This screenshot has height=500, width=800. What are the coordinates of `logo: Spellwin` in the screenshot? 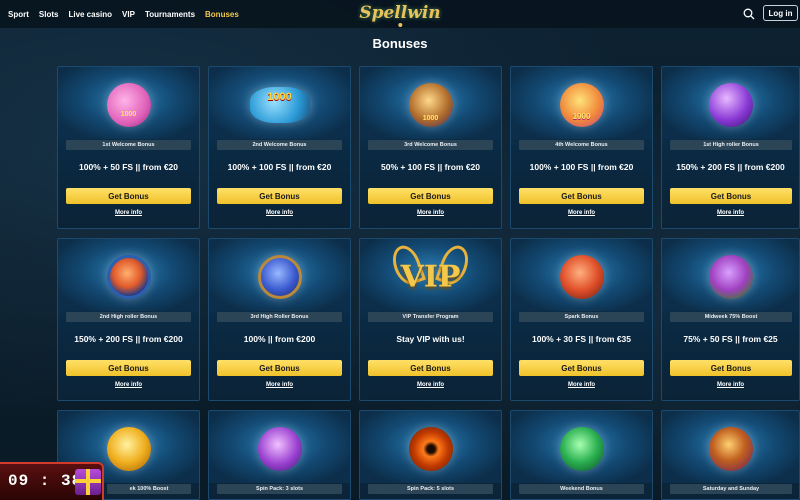 It's located at (400, 15).